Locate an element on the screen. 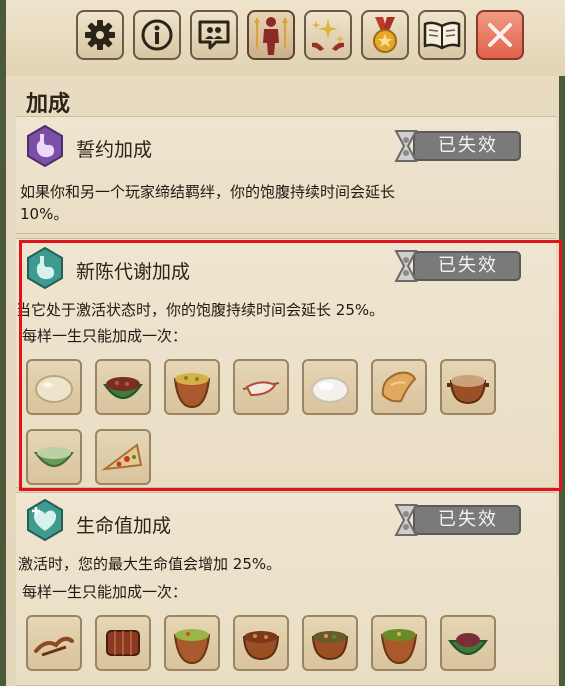 The width and height of the screenshot is (565, 686). bread-food-icon is located at coordinates (399, 387).